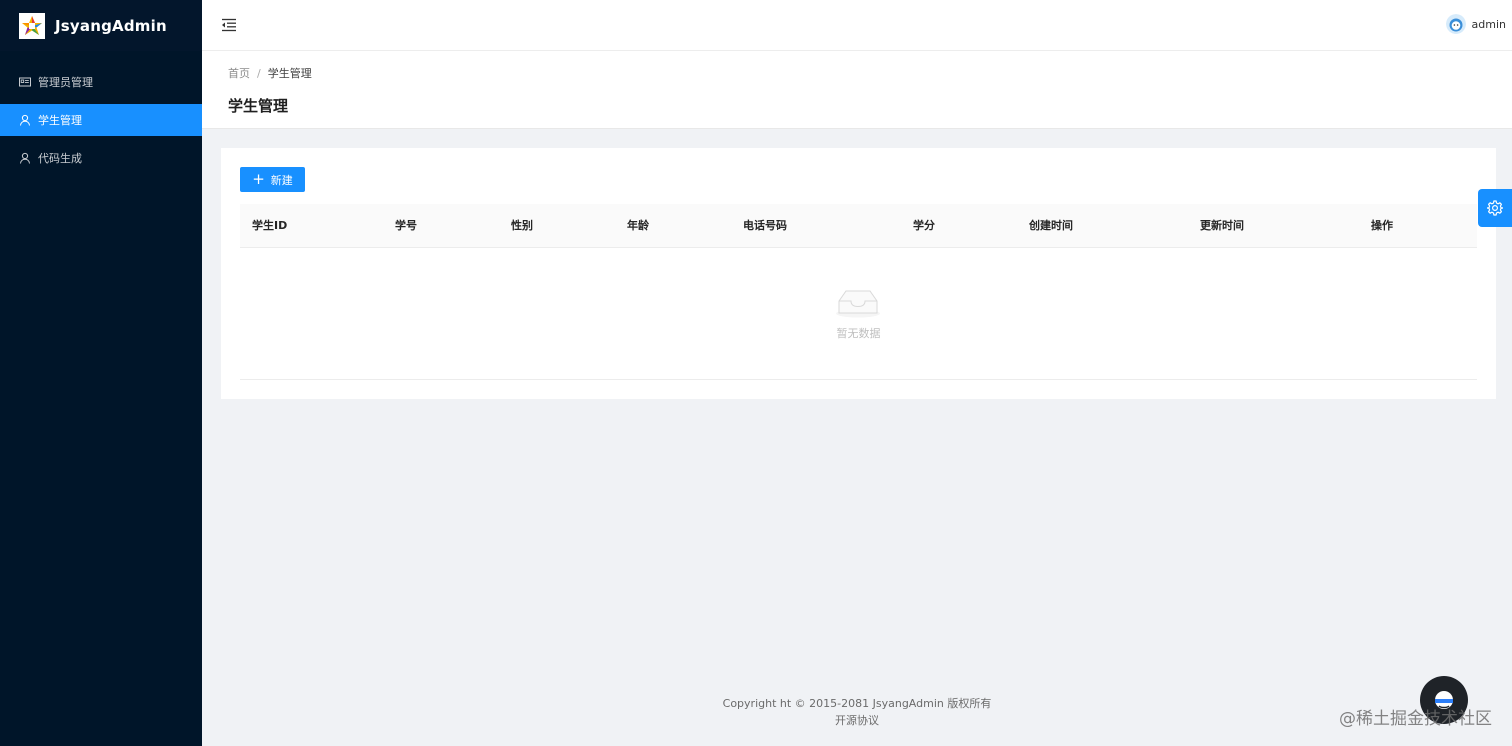  Describe the element at coordinates (229, 25) in the screenshot. I see `menu-fold-icon` at that location.